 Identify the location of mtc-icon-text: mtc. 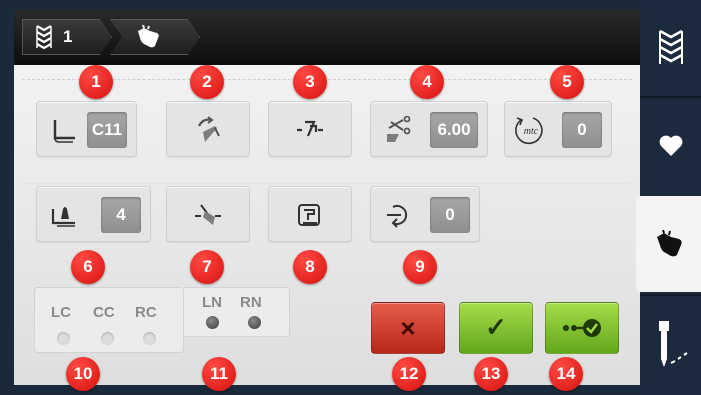
(531, 131).